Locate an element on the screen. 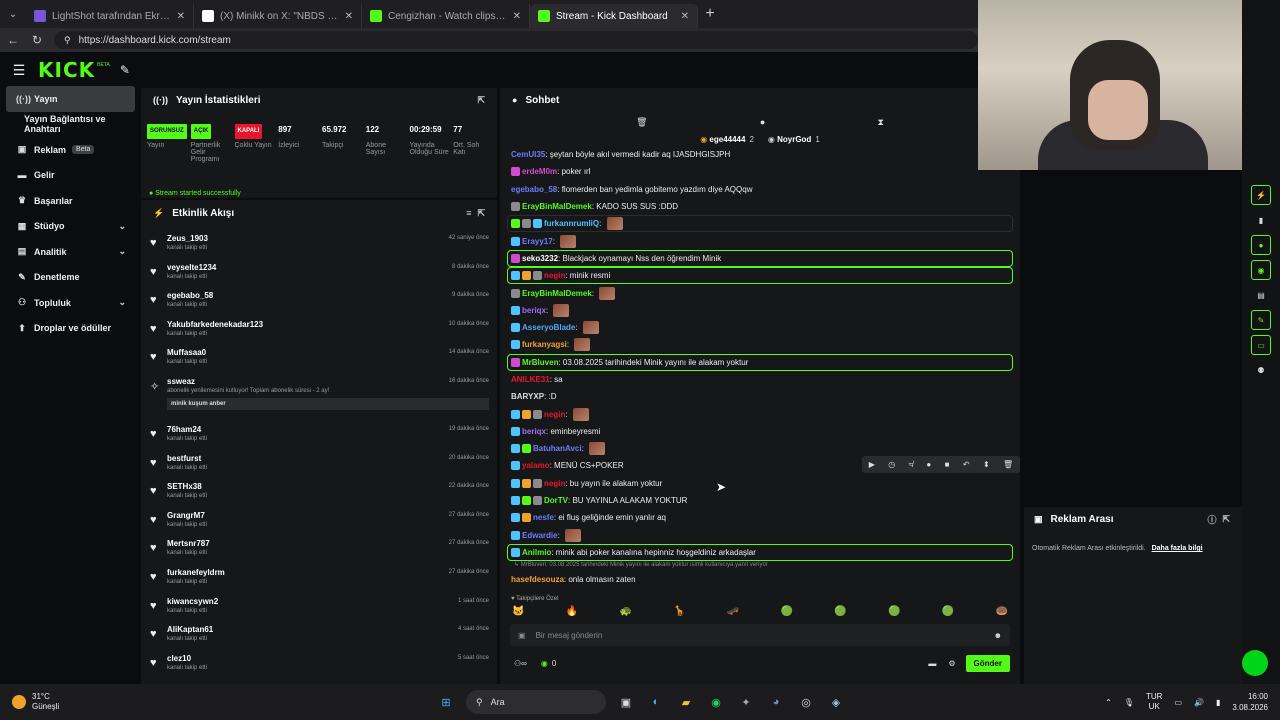 The image size is (1280, 720). spotify-icon: ◉ is located at coordinates (716, 702).